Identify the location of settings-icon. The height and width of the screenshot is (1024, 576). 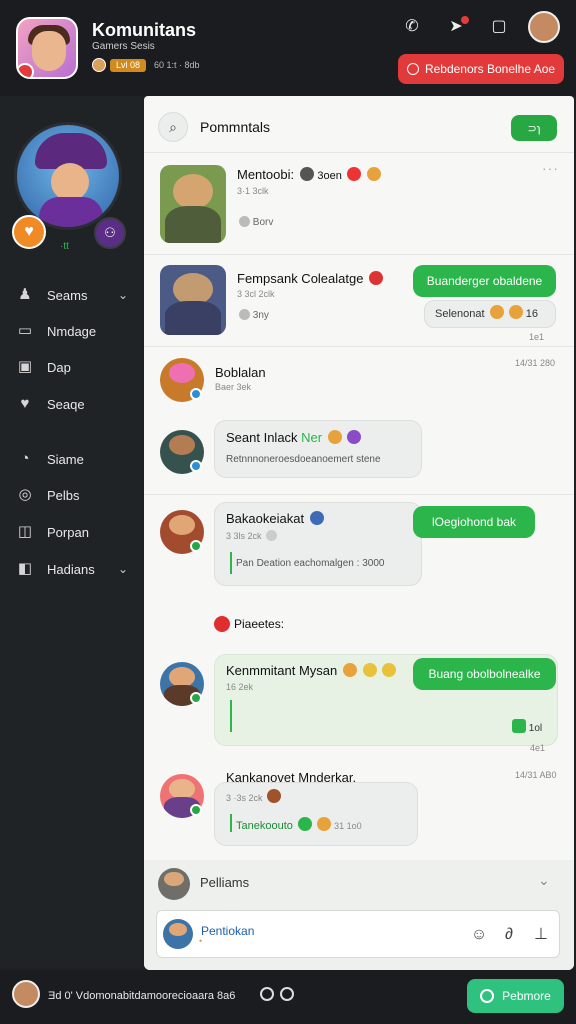
(287, 994).